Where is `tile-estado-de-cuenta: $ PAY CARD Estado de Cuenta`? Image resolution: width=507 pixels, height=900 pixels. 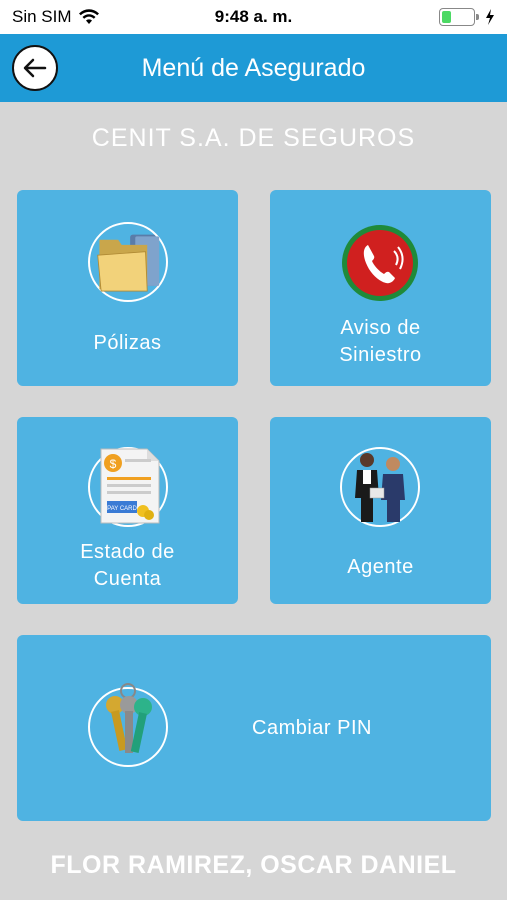 tile-estado-de-cuenta: $ PAY CARD Estado de Cuenta is located at coordinates (127, 510).